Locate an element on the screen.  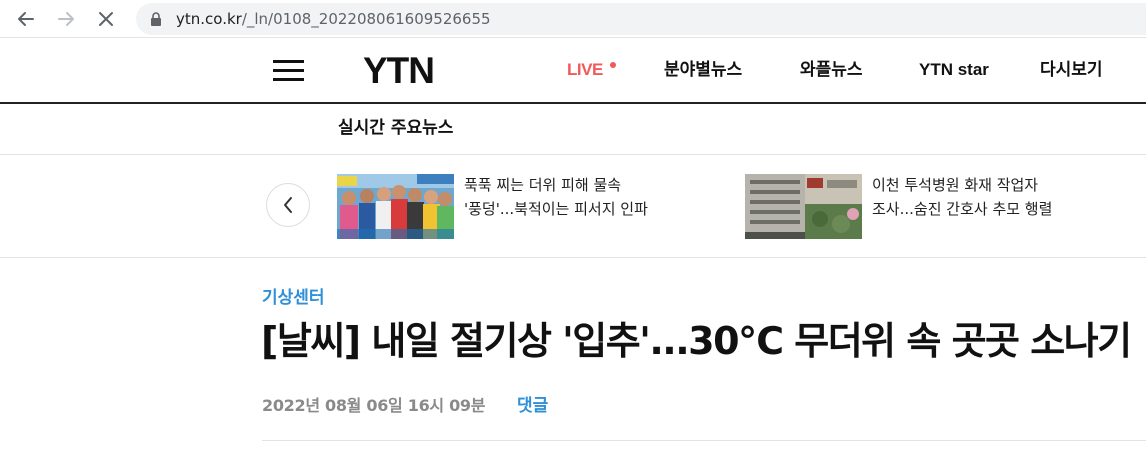
lock-icon is located at coordinates (156, 19).